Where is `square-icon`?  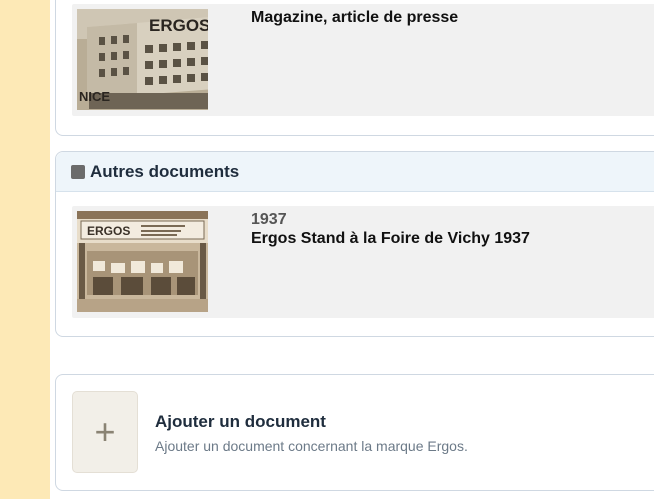
square-icon is located at coordinates (78, 171).